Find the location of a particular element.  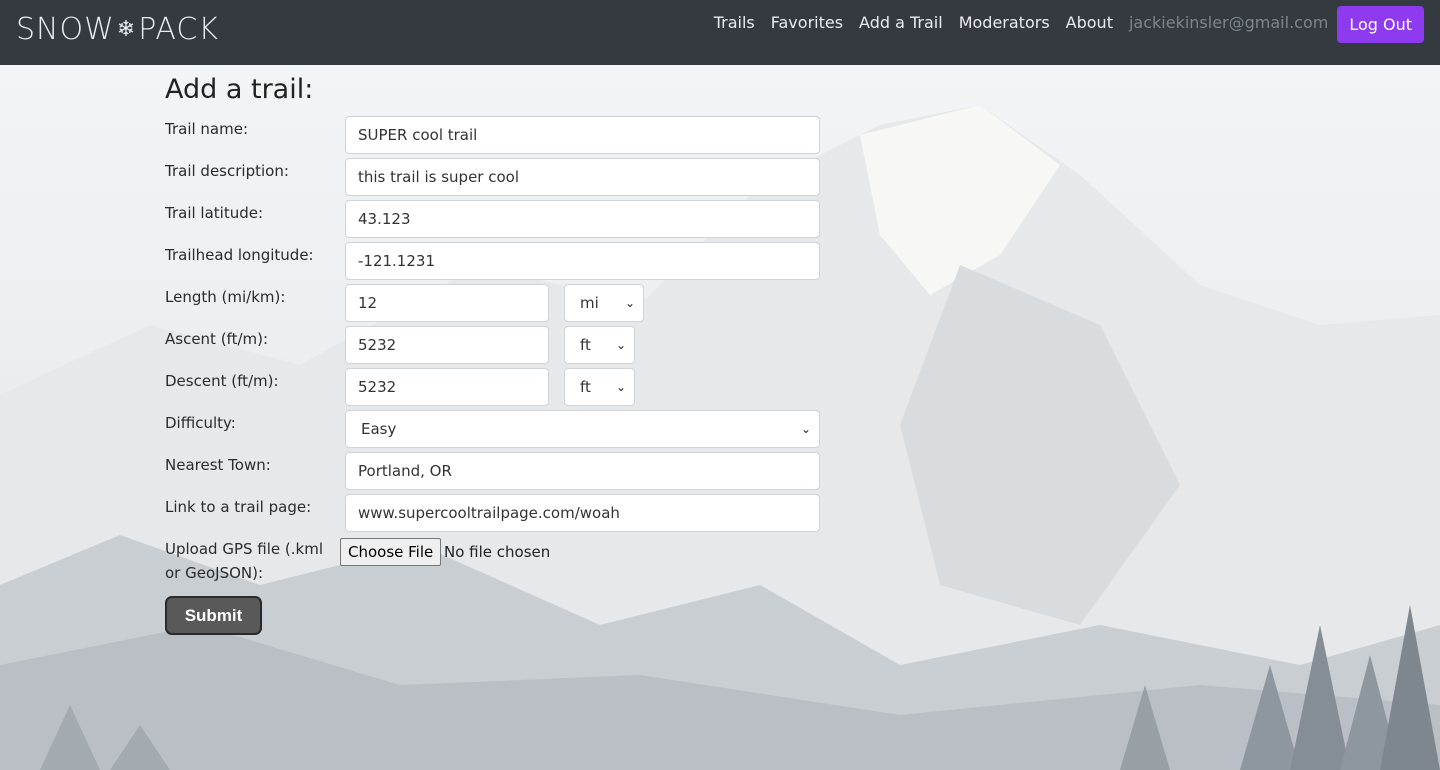

trailhead-longitude-label: Trailhead longitude: is located at coordinates (239, 255).